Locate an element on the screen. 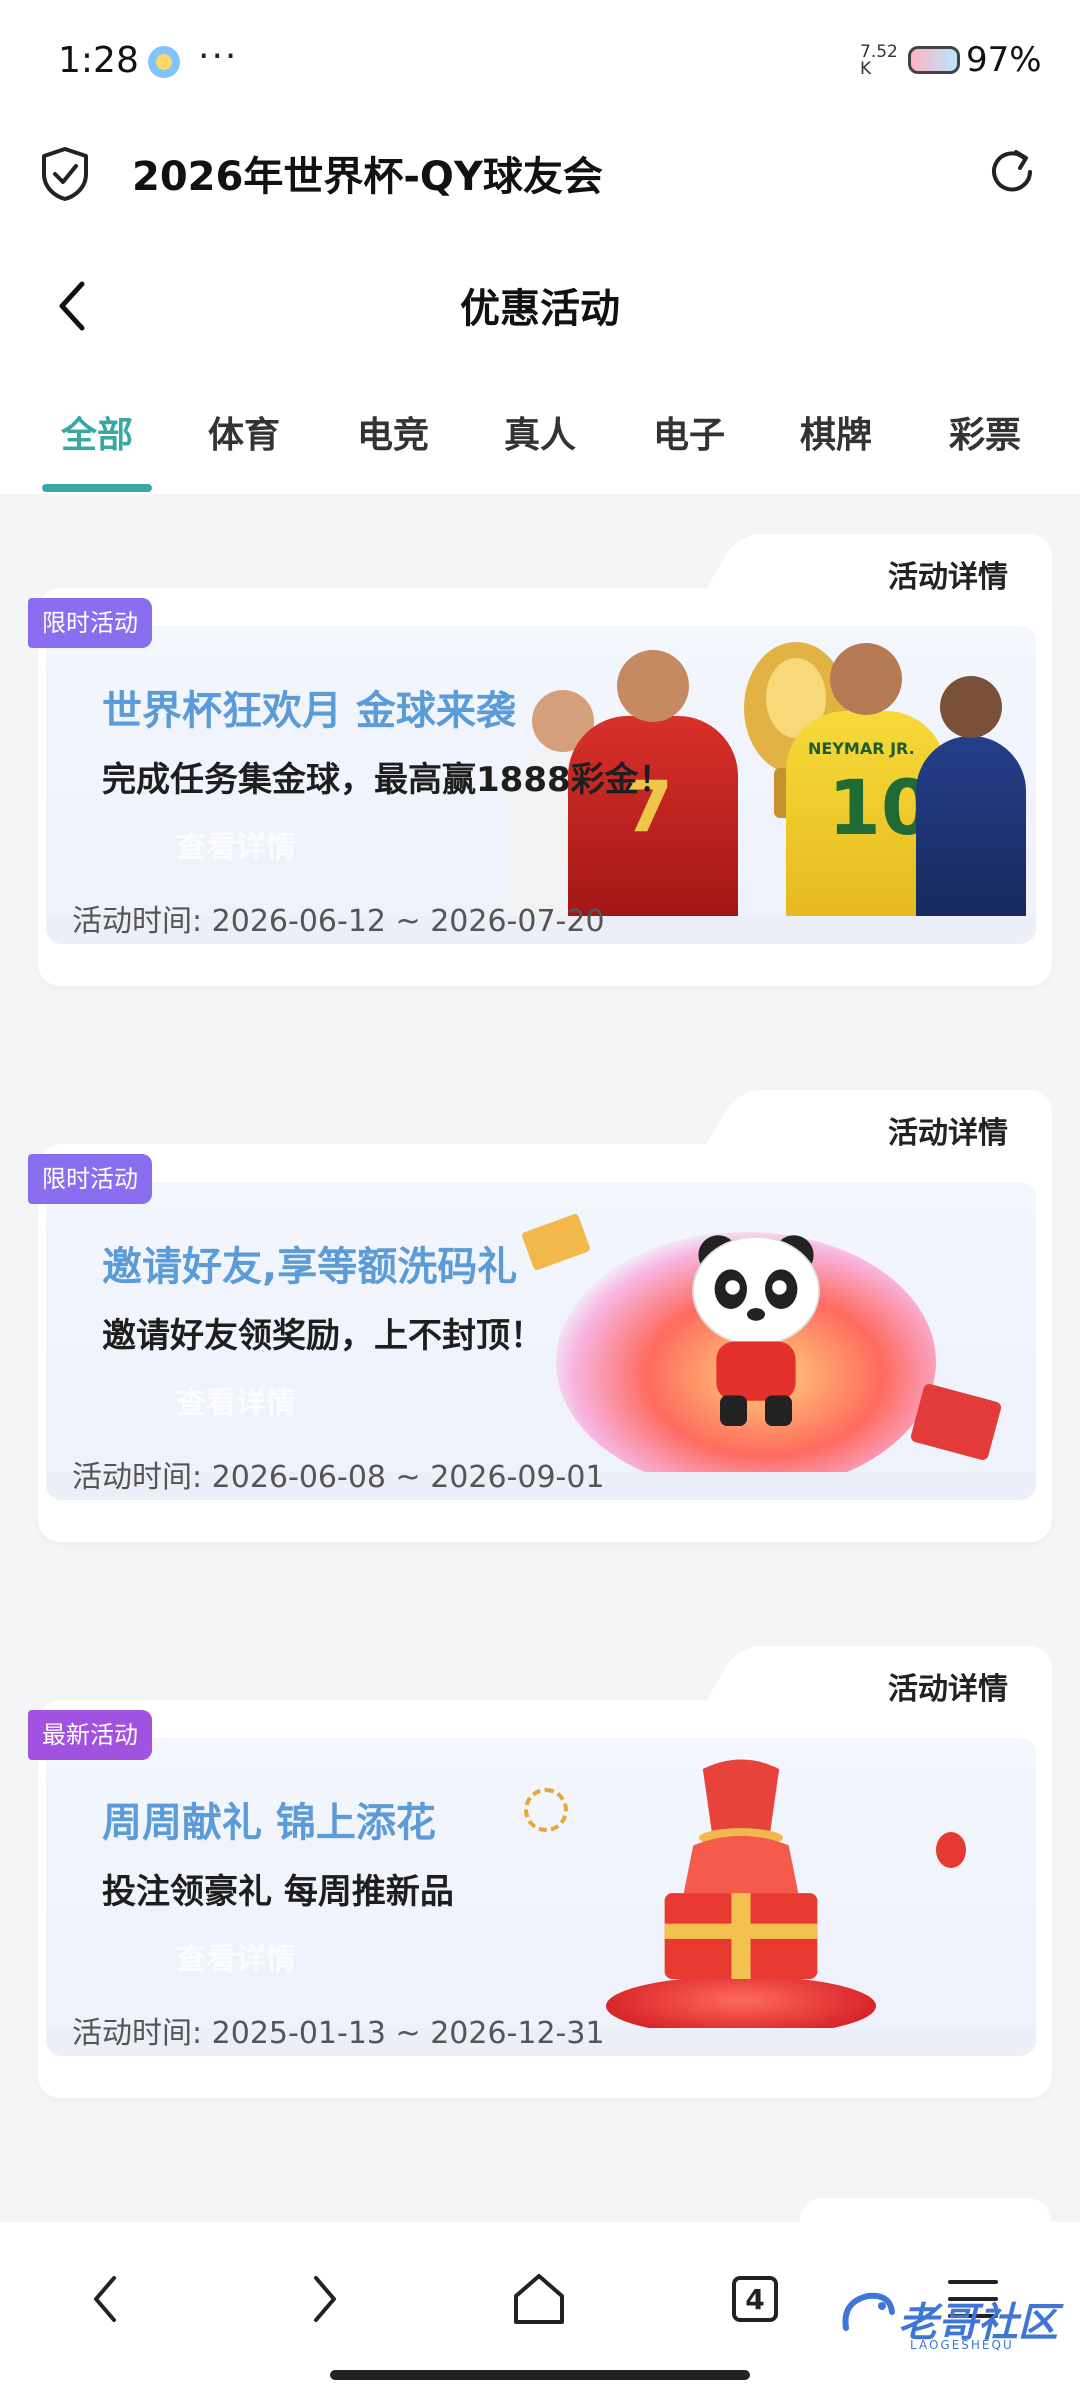  dragon-logo-icon is located at coordinates (868, 2311).